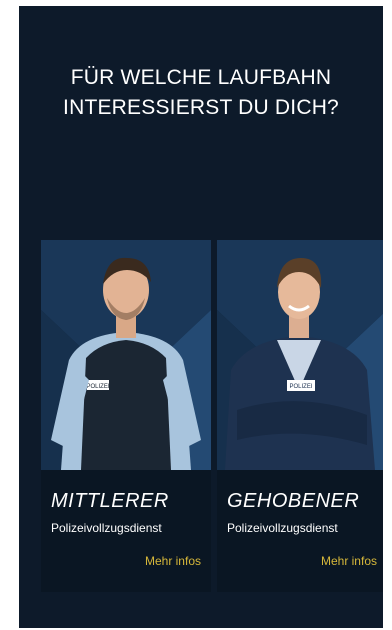  What do you see at coordinates (300, 387) in the screenshot?
I see `jacket-badge-text: POLIZEI` at bounding box center [300, 387].